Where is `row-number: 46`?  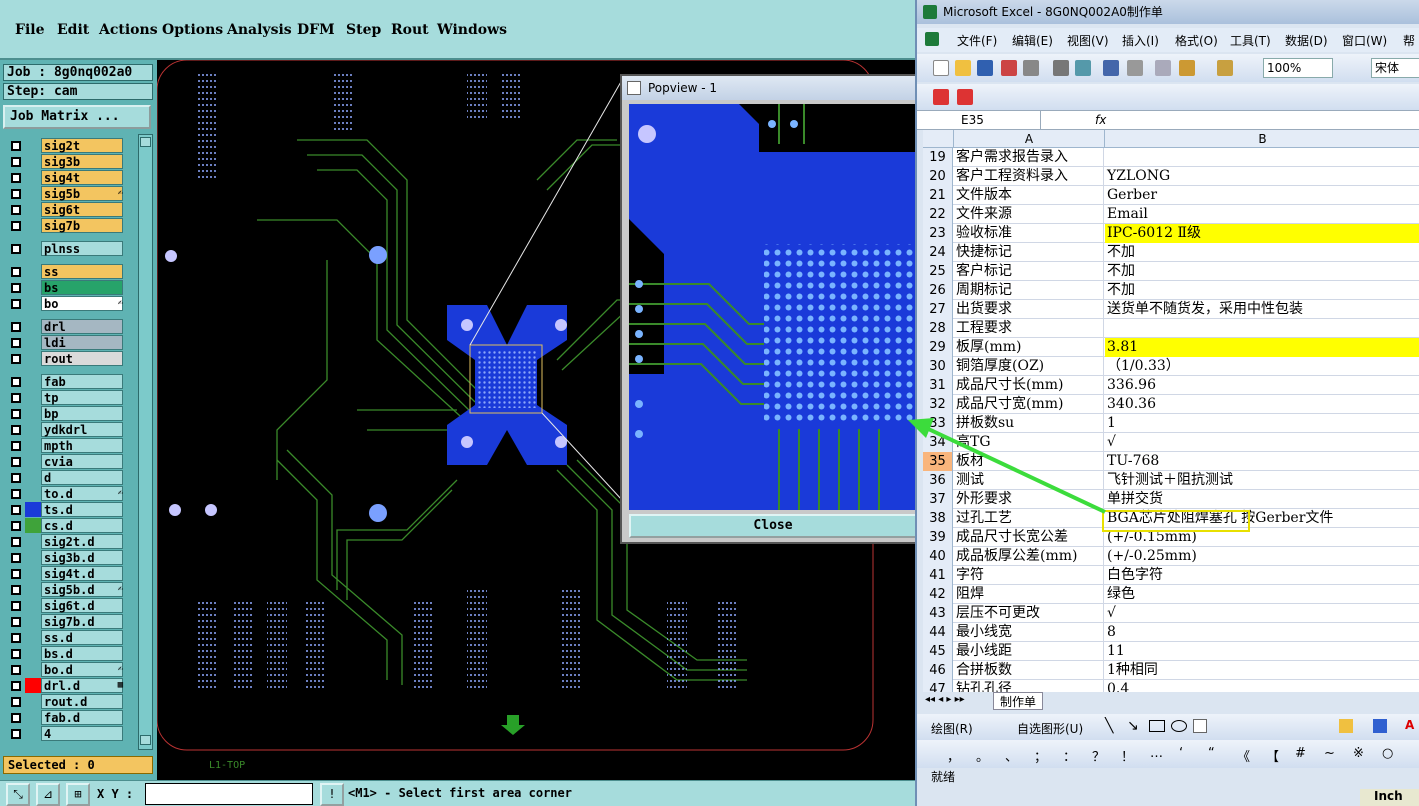
row-number: 46 is located at coordinates (938, 670).